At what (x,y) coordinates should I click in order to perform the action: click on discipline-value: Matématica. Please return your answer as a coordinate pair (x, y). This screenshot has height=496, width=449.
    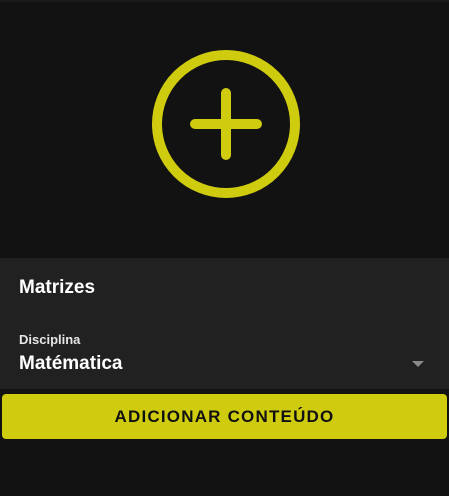
    Looking at the image, I should click on (71, 364).